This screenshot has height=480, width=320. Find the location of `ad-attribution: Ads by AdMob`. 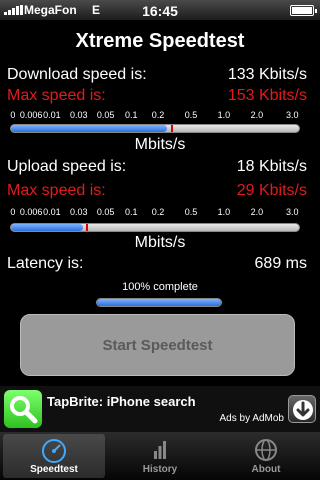

ad-attribution: Ads by AdMob is located at coordinates (251, 418).